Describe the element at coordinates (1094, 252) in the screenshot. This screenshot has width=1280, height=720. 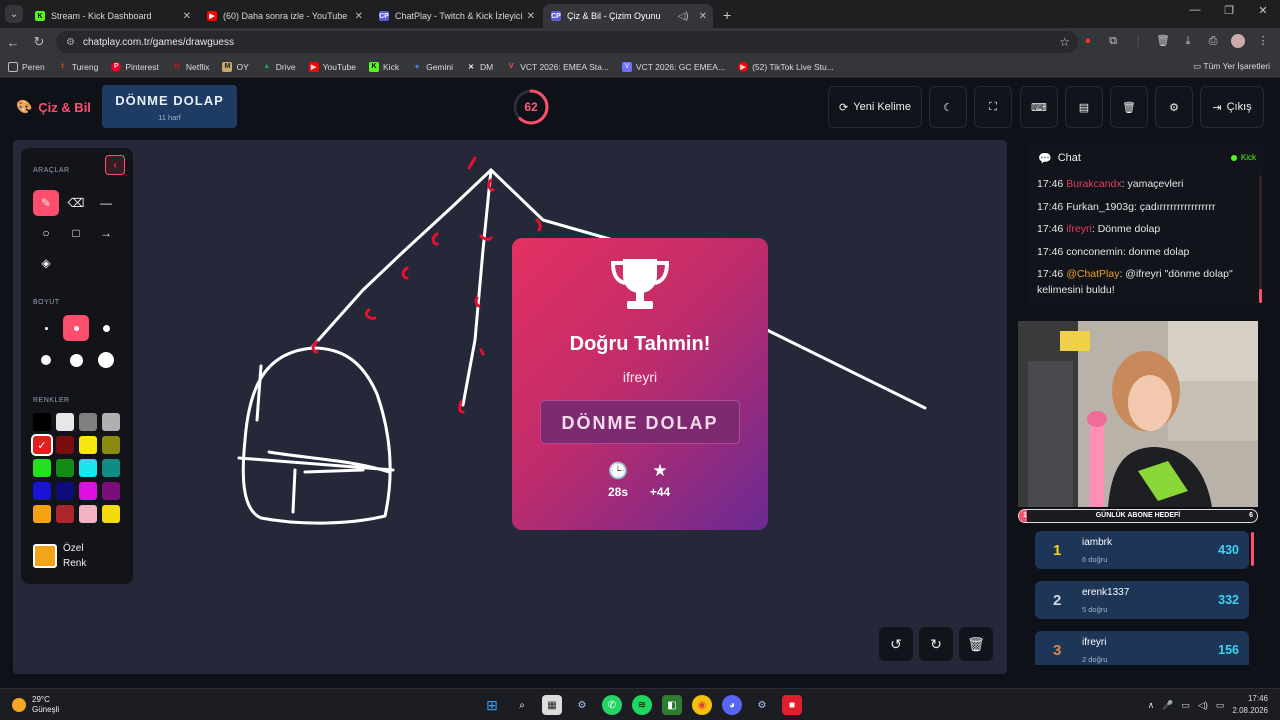
I see `msg-user: conconemin` at that location.